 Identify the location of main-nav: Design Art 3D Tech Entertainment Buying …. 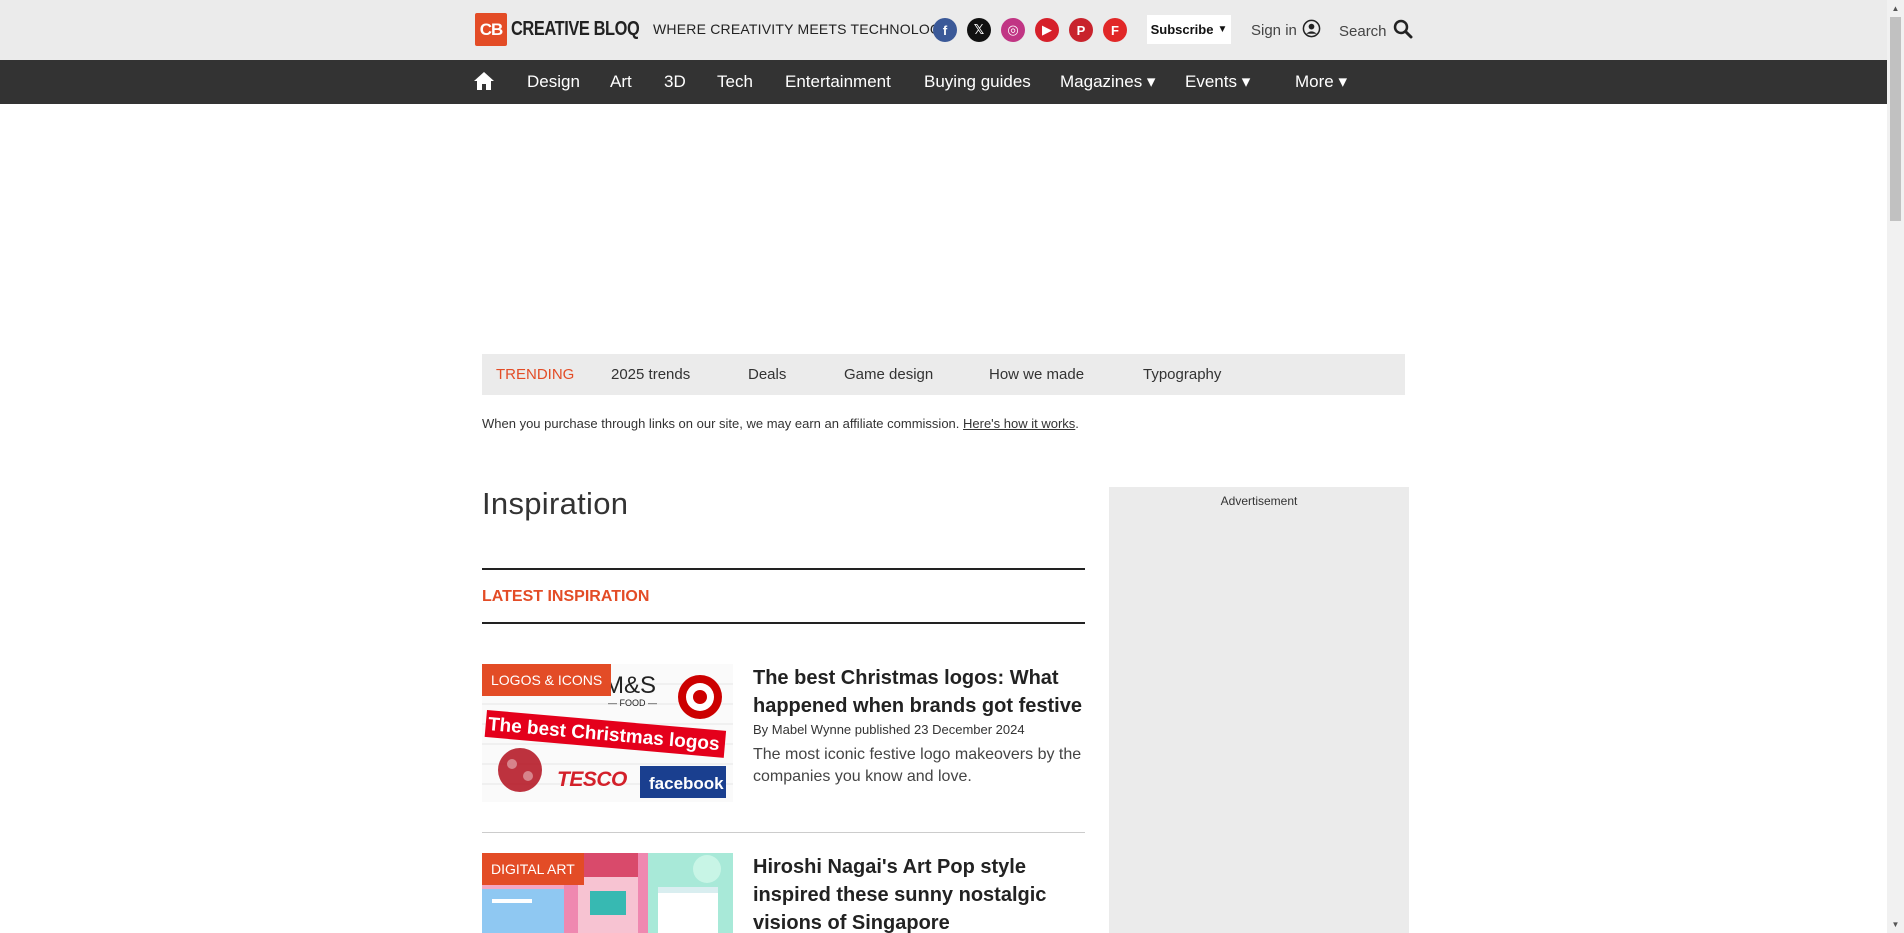
(943, 82).